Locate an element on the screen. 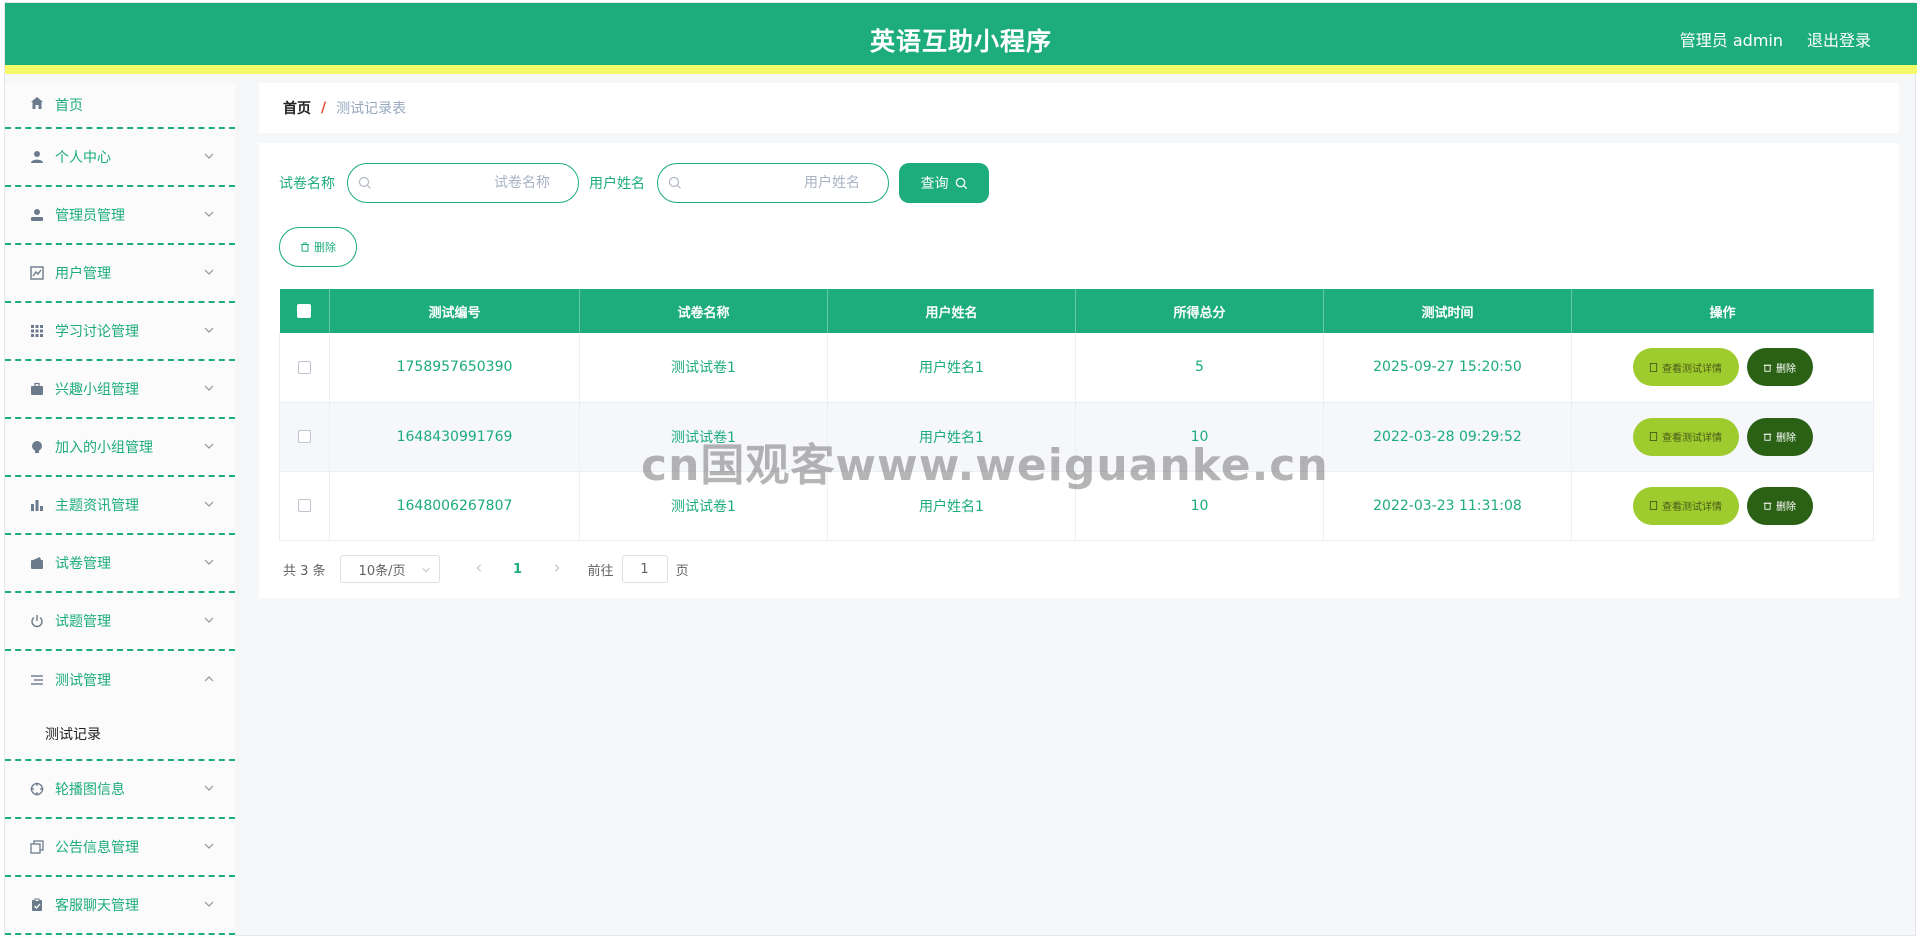 This screenshot has width=1920, height=938. sidebar-group-tests: 测试管理 测试记录 is located at coordinates (120, 706).